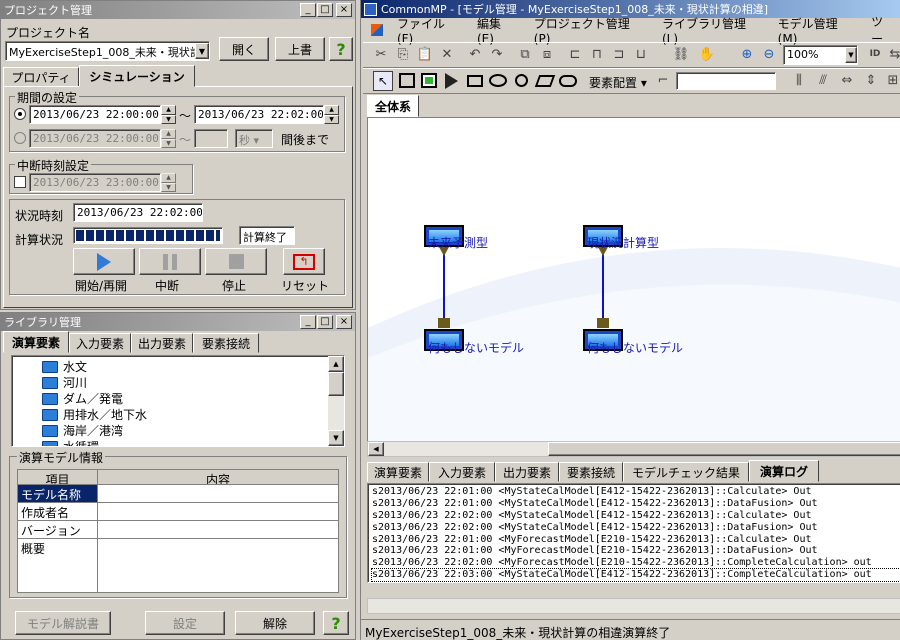 The image size is (900, 640). I want to click on menu-library: ライブラリ管理(L), so click(712, 30).